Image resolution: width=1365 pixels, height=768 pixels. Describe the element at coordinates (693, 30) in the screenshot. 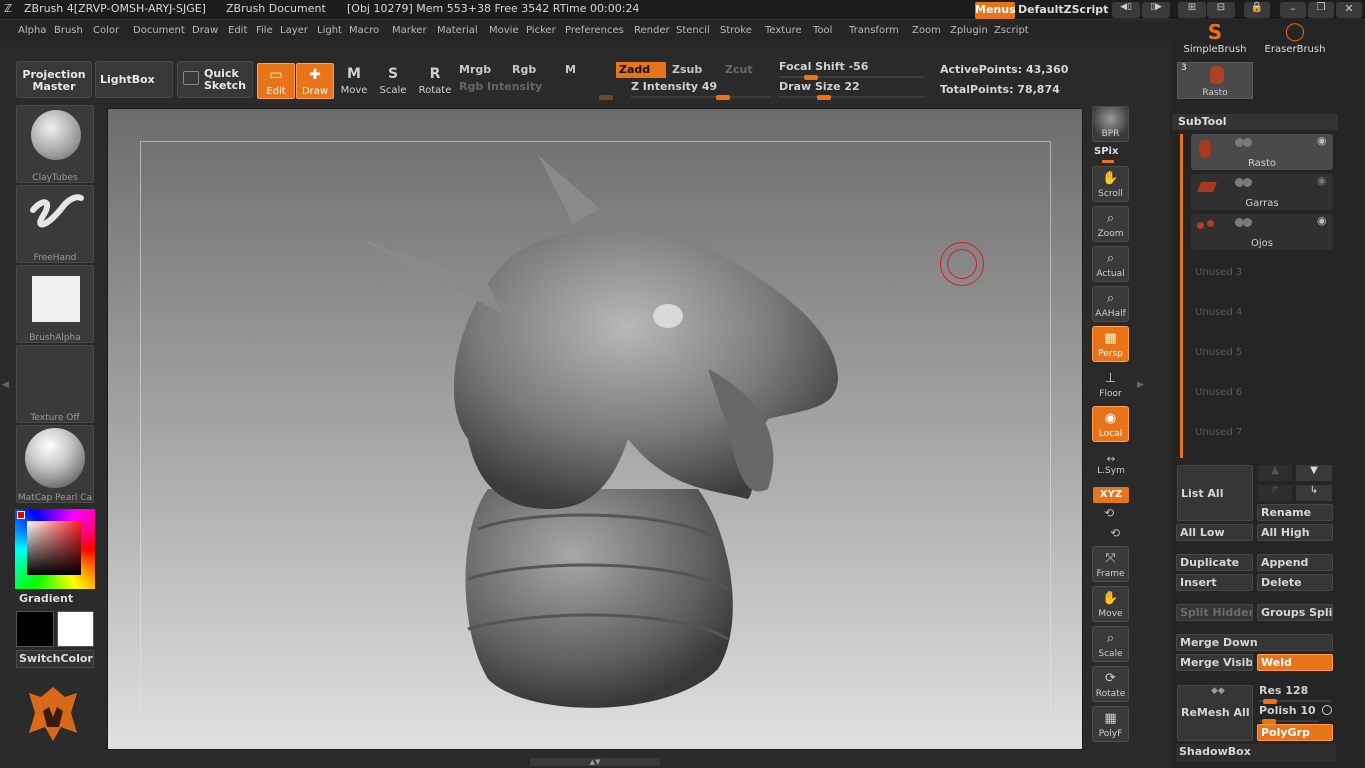

I see `menu-item-stencil: Stencil` at that location.